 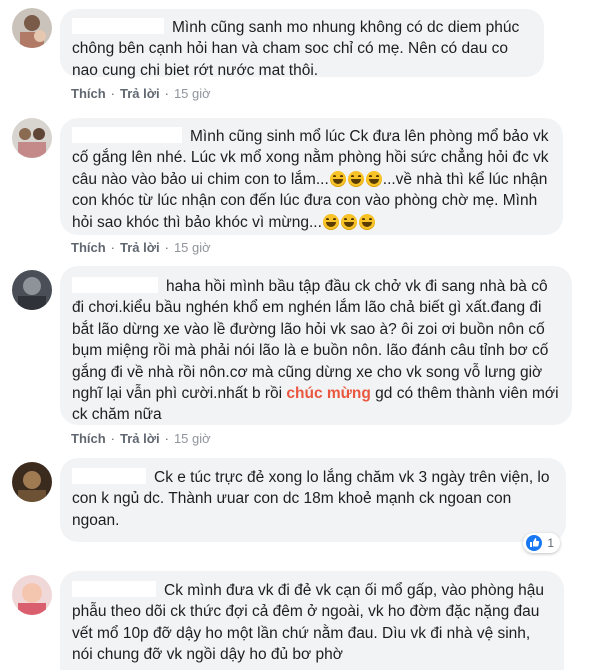 What do you see at coordinates (328, 394) in the screenshot?
I see `congrats-highlight: chúc mừng` at bounding box center [328, 394].